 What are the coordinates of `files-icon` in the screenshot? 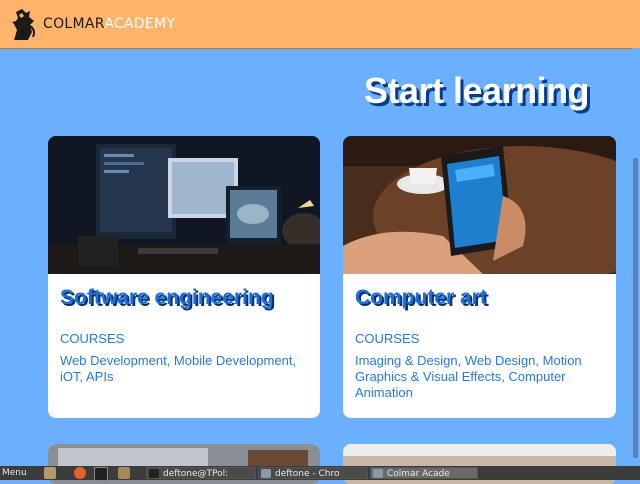 It's located at (124, 473).